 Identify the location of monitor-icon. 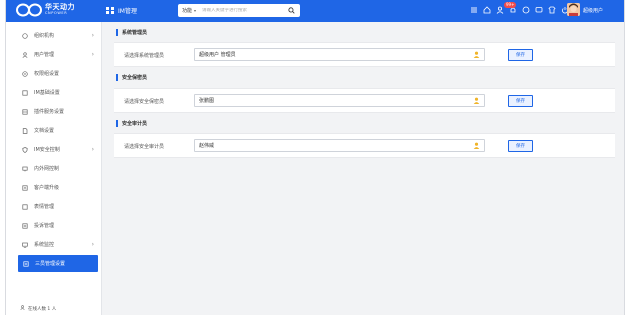
(25, 245).